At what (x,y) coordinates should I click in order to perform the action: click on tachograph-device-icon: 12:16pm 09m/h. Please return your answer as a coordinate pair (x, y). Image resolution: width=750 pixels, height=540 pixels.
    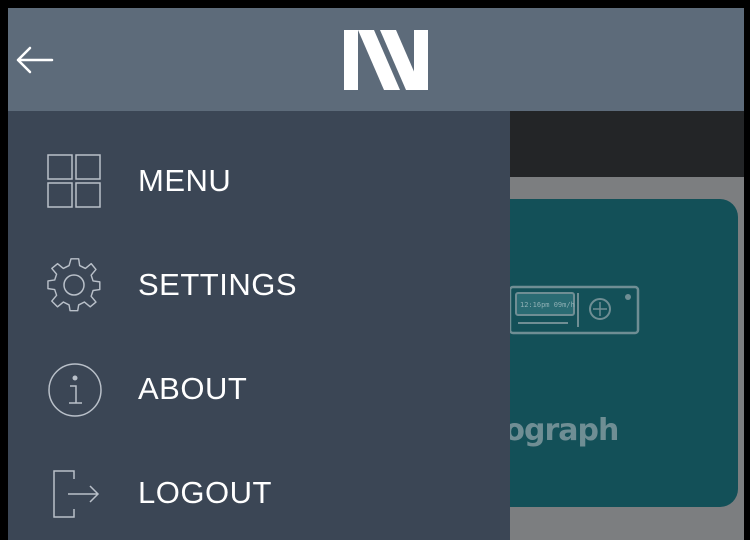
    Looking at the image, I should click on (574, 310).